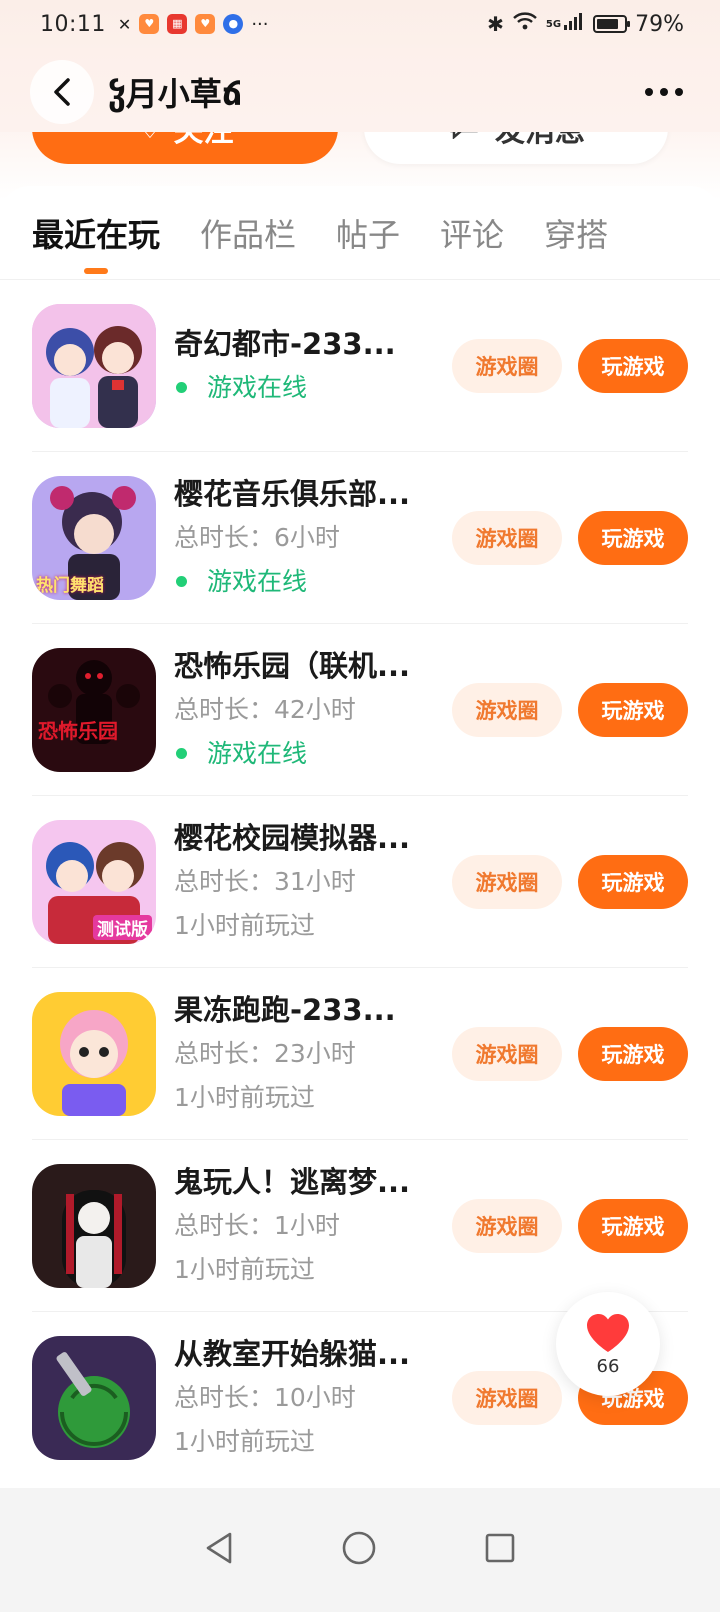  What do you see at coordinates (257, 537) in the screenshot?
I see `play-duration: 总时长：6小时` at bounding box center [257, 537].